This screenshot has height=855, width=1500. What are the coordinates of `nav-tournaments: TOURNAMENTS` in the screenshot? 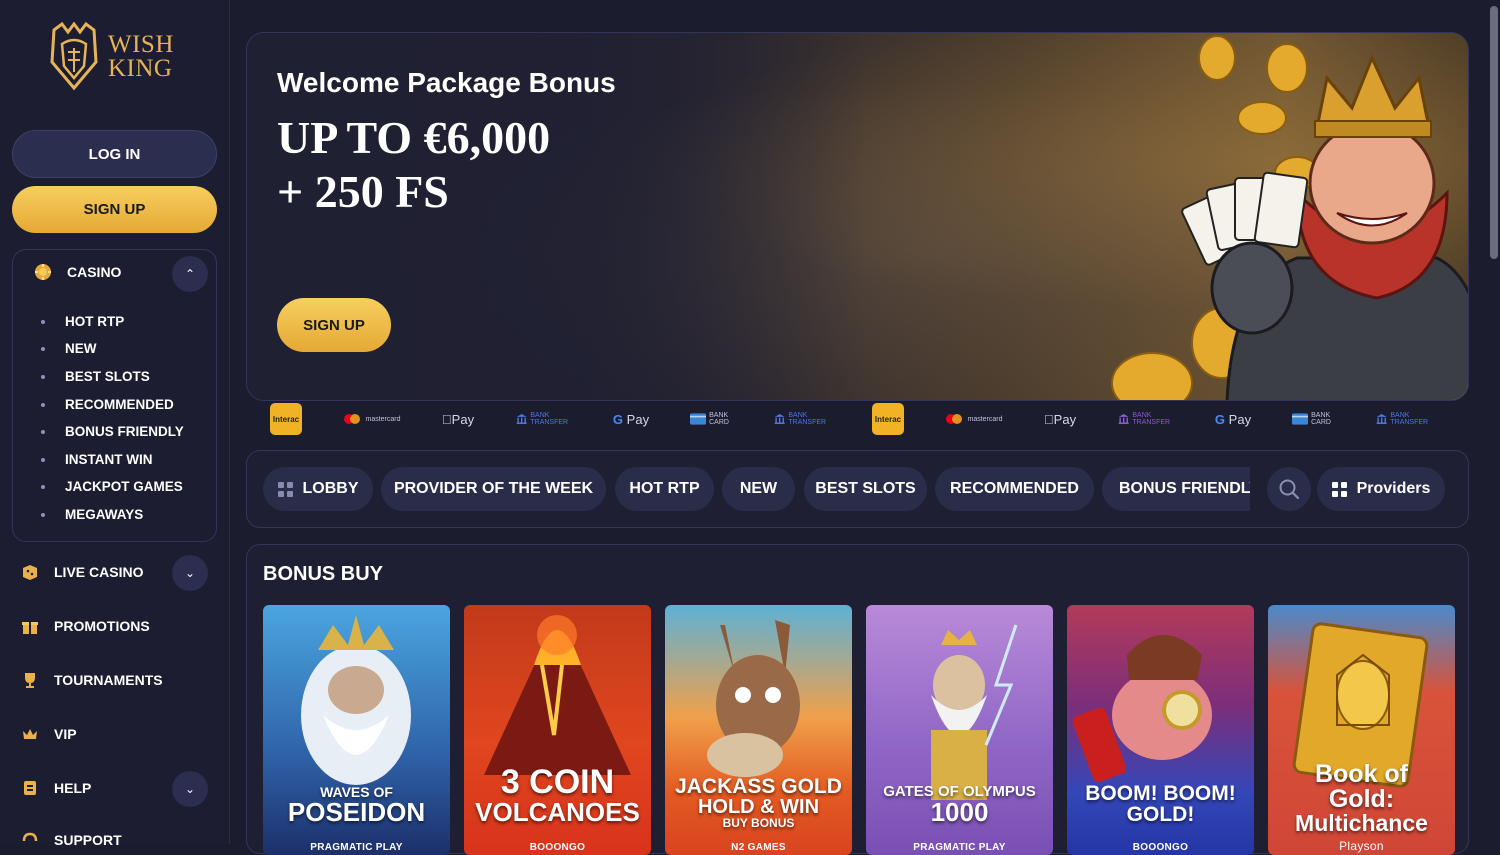 It's located at (91, 680).